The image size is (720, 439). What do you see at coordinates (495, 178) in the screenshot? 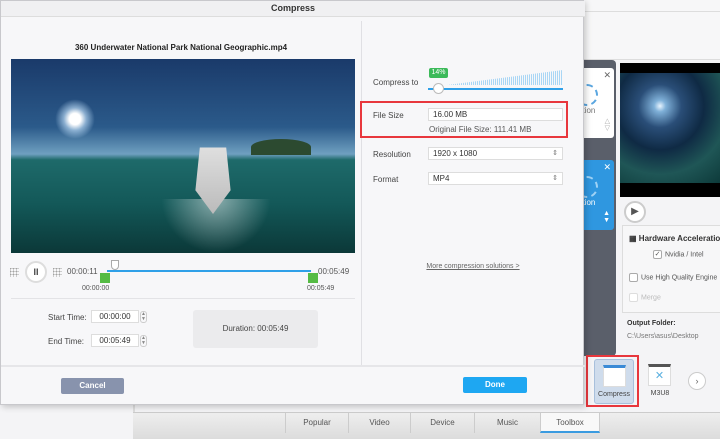
I see `format-select: MP4 ⇕` at bounding box center [495, 178].